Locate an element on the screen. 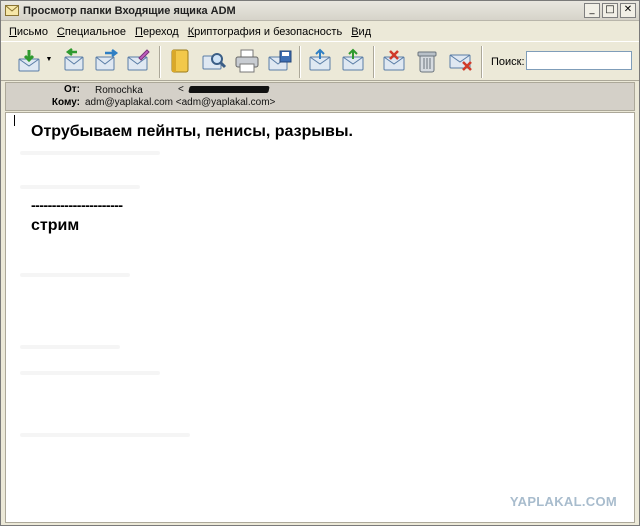 This screenshot has height=526, width=640. menu-go: Переход is located at coordinates (157, 32).